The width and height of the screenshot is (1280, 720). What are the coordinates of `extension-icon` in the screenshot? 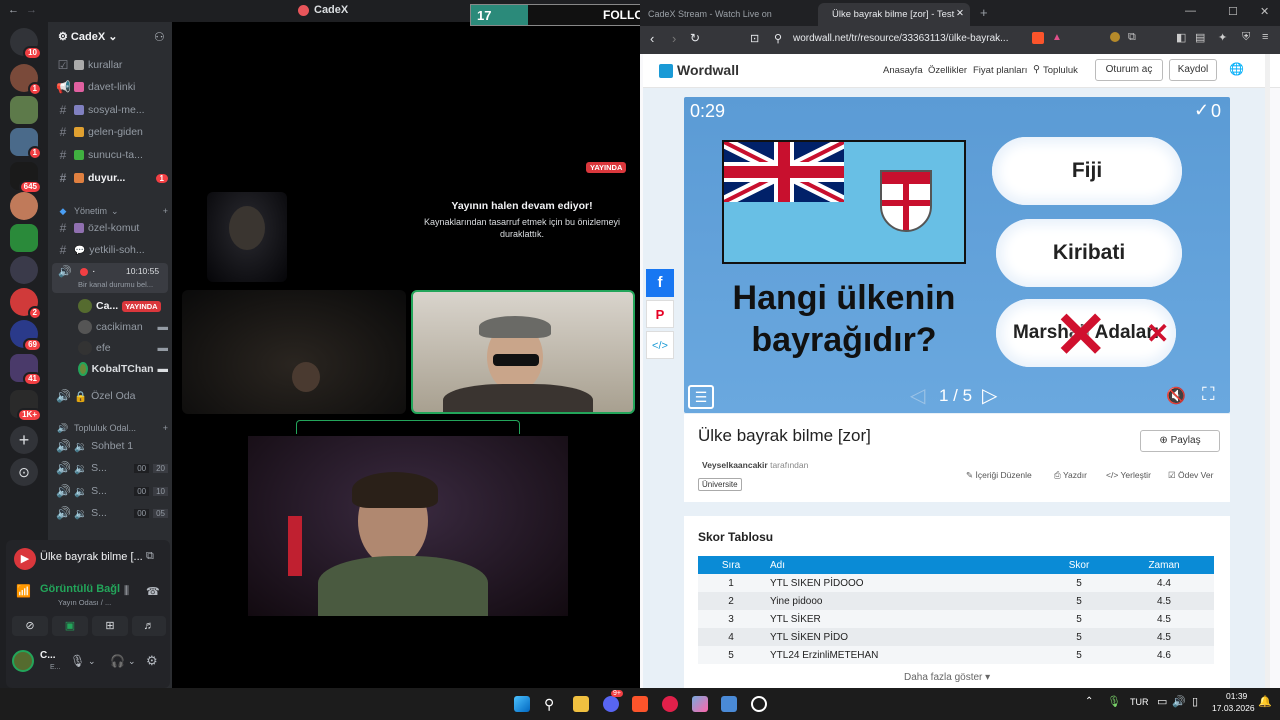 It's located at (1115, 37).